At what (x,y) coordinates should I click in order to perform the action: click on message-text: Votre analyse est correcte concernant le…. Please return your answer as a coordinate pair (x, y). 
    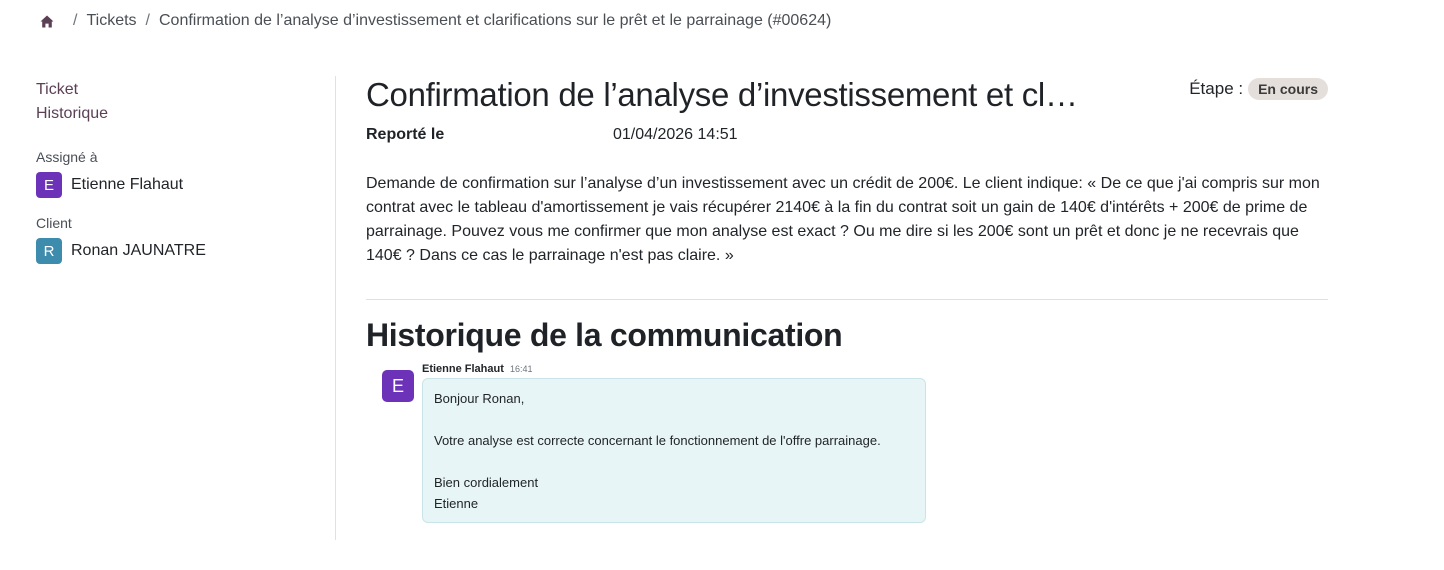
    Looking at the image, I should click on (657, 440).